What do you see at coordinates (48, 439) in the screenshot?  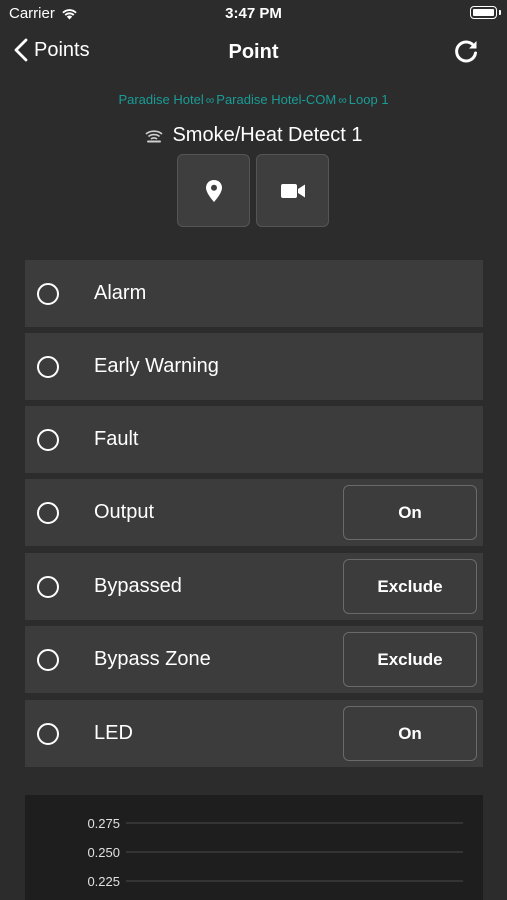 I see `radio-fault` at bounding box center [48, 439].